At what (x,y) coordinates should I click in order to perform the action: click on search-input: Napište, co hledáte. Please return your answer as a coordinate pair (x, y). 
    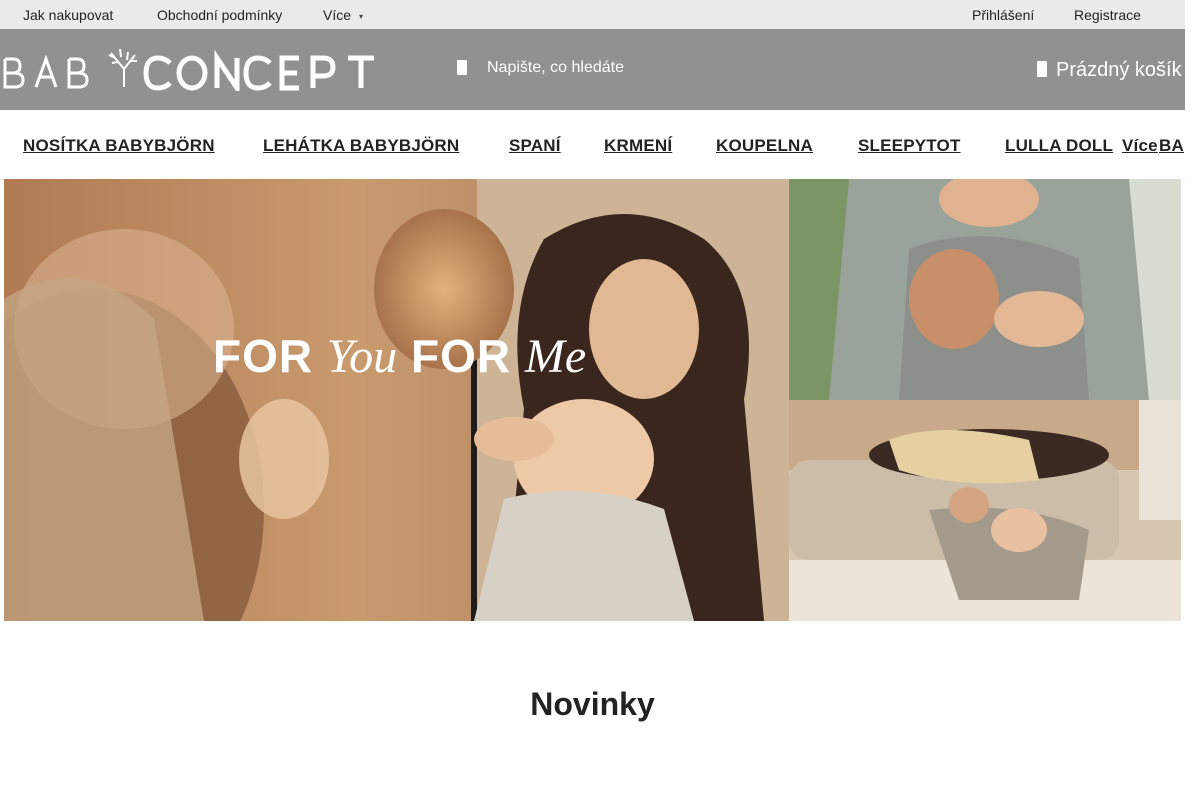
    Looking at the image, I should click on (555, 68).